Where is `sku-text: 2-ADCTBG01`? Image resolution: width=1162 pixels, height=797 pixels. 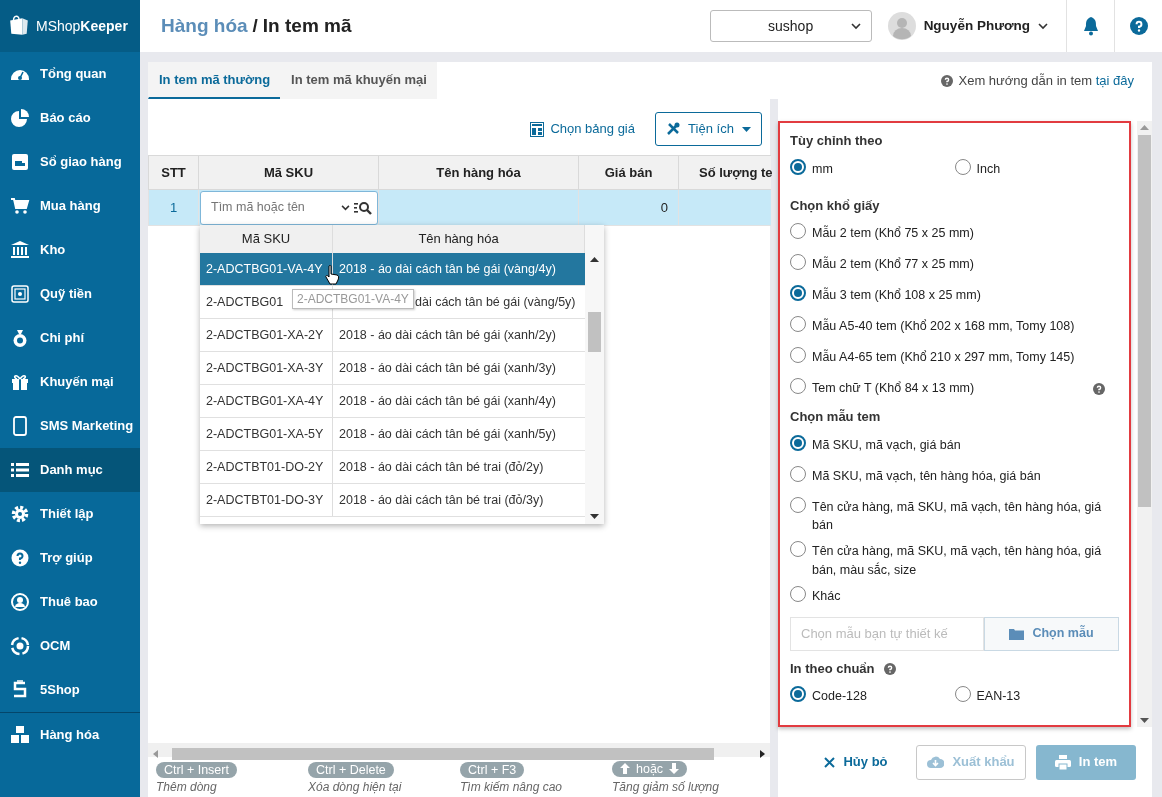
sku-text: 2-ADCTBG01 is located at coordinates (245, 302).